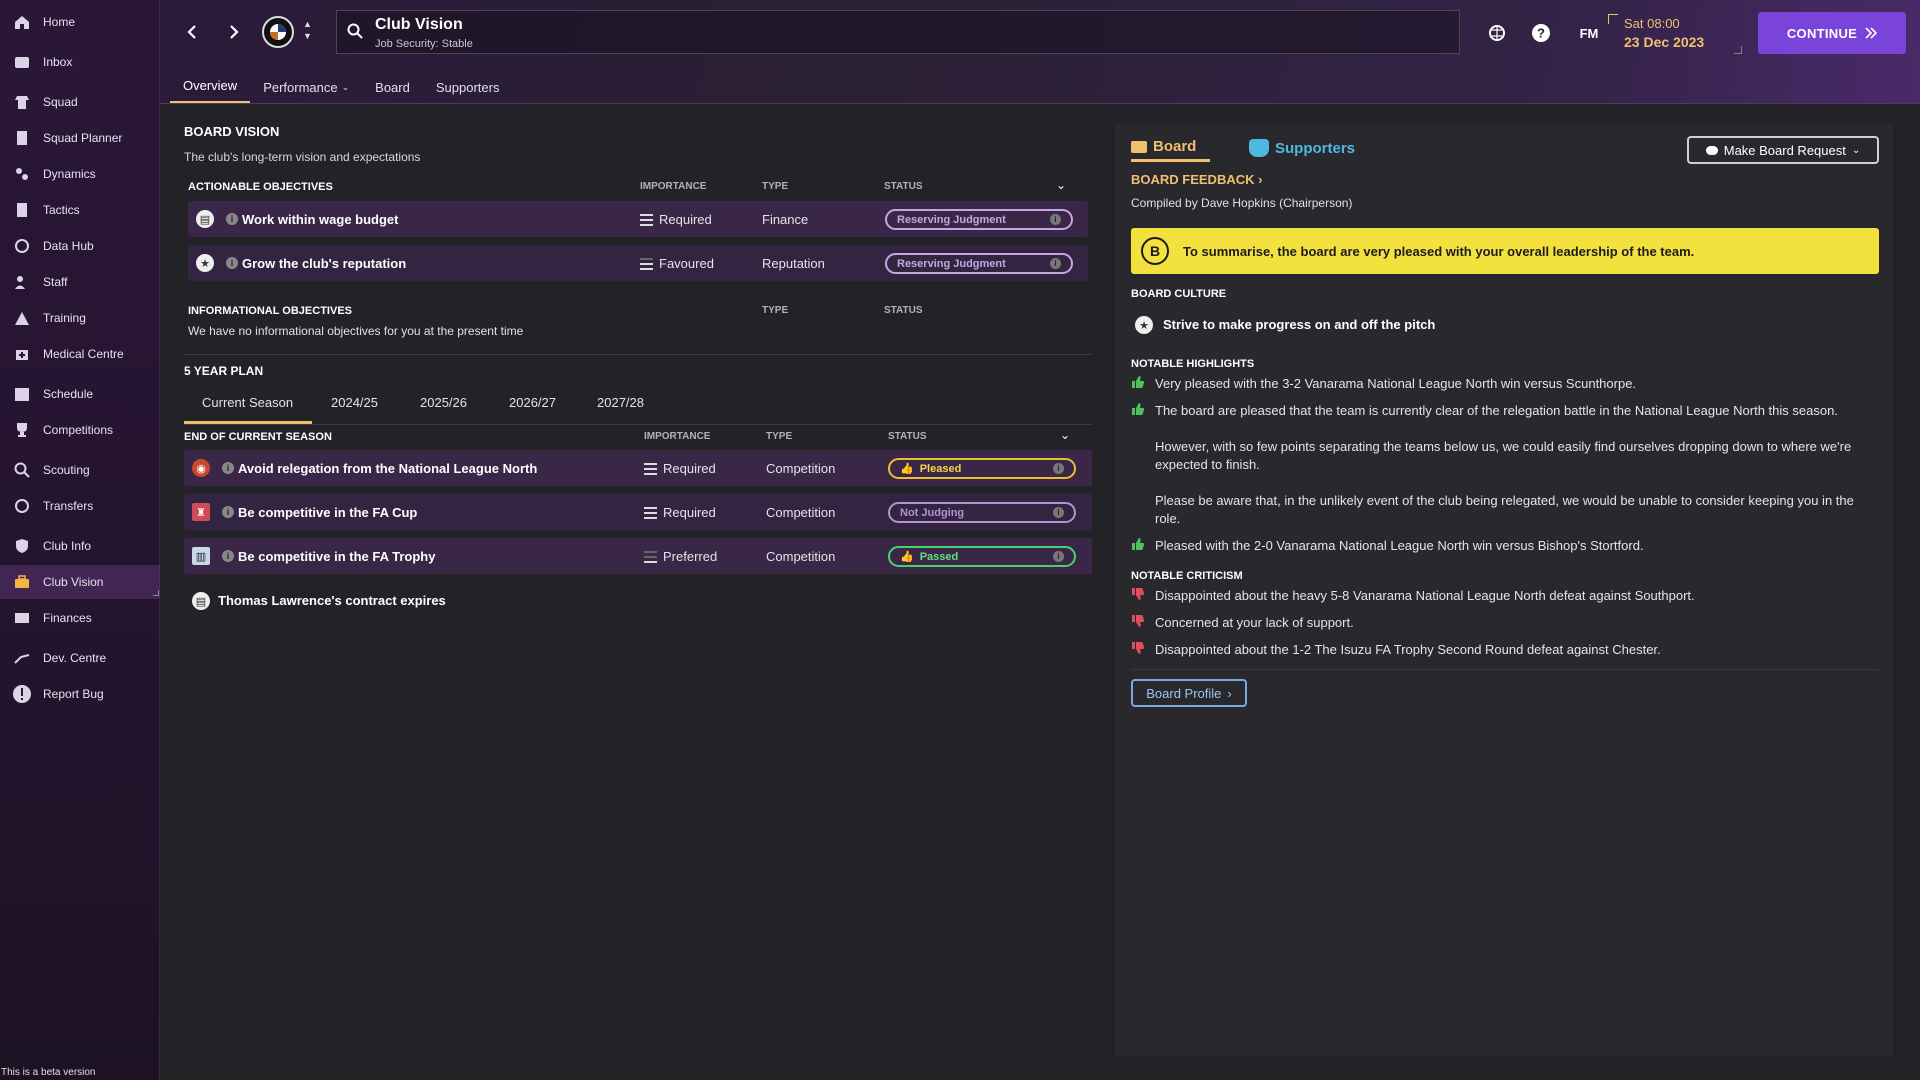 The image size is (1920, 1080). What do you see at coordinates (1738, 50) in the screenshot?
I see `corner-bracket-icon` at bounding box center [1738, 50].